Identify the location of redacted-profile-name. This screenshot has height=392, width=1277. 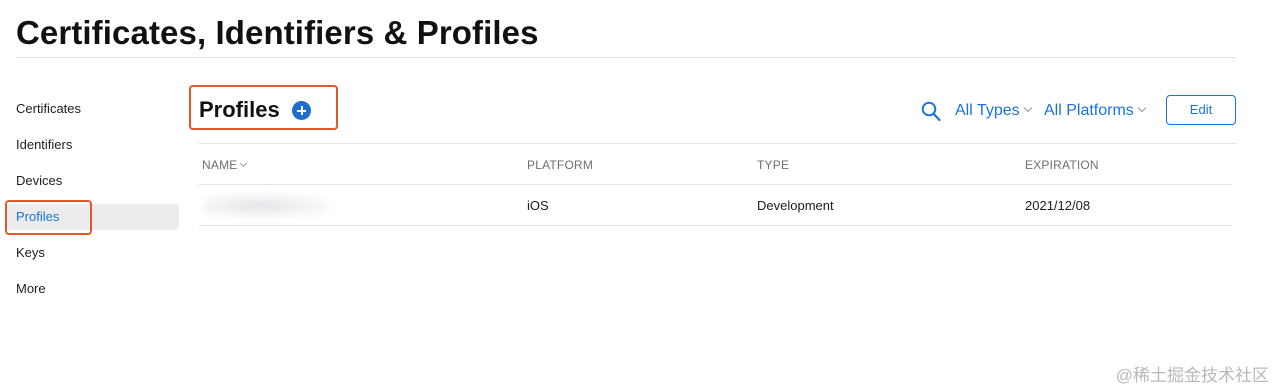
(266, 206).